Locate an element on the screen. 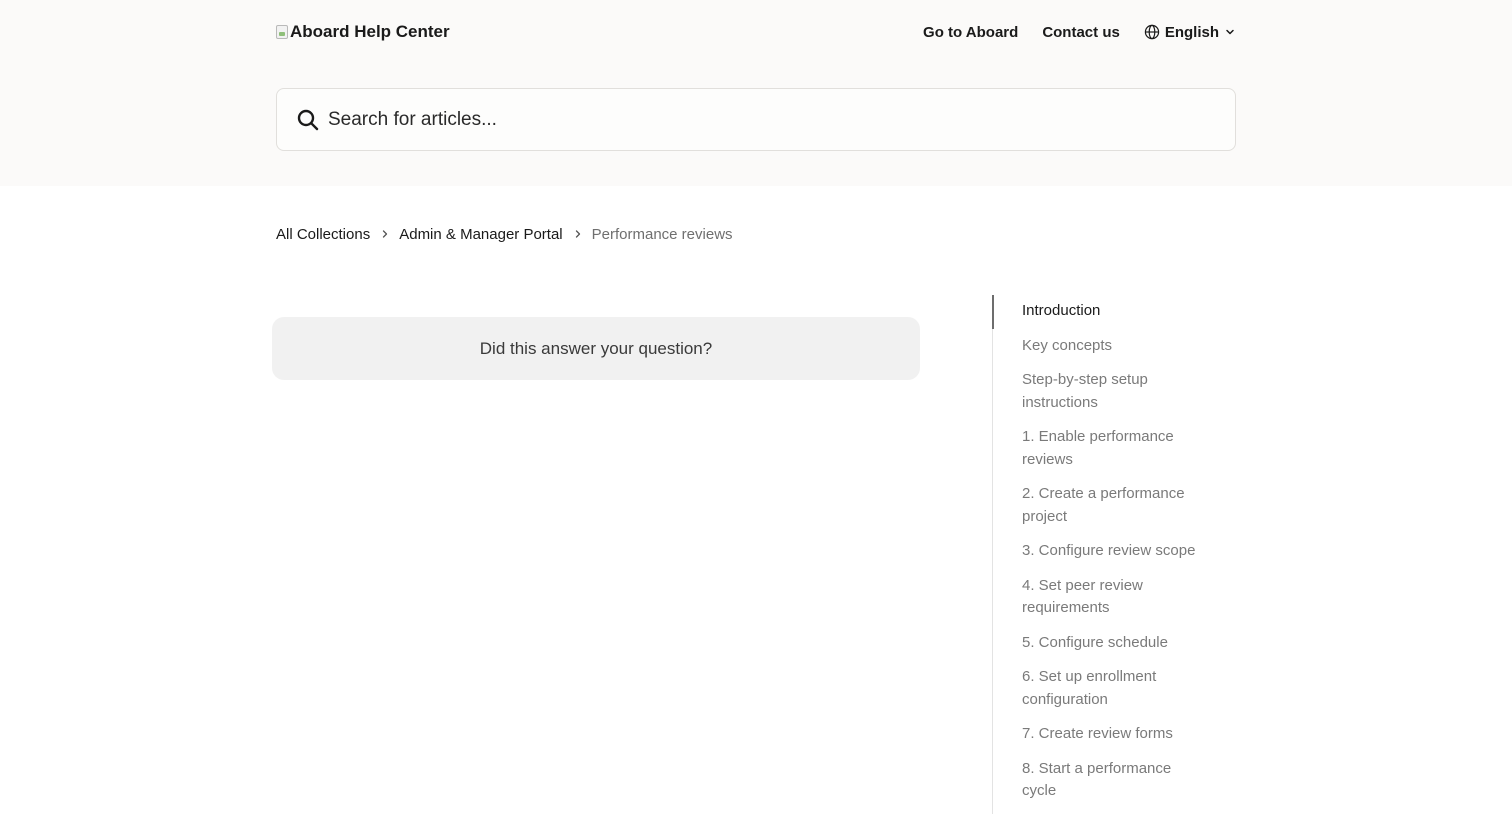  logo-text: Aboard Help Center is located at coordinates (370, 31).